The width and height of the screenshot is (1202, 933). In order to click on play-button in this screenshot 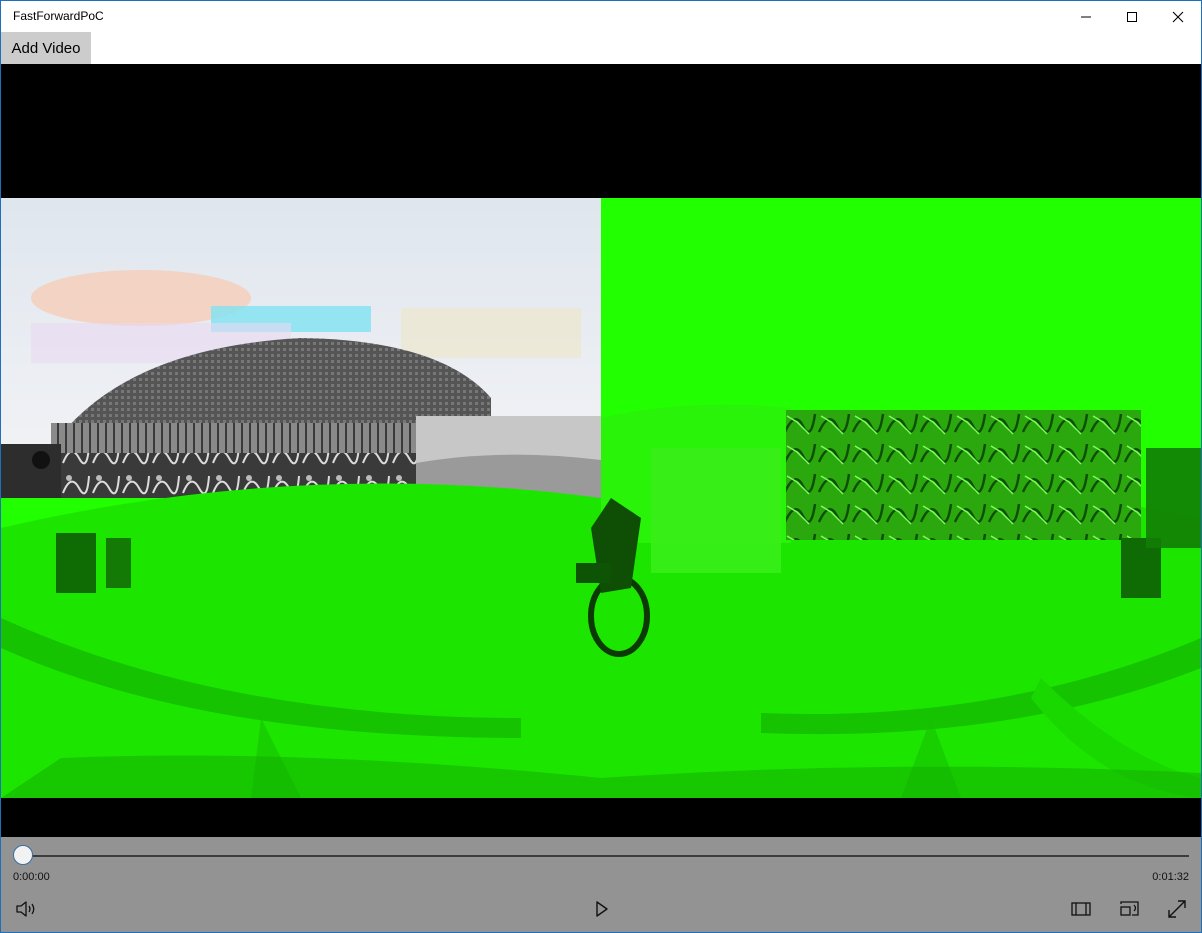, I will do `click(602, 909)`.